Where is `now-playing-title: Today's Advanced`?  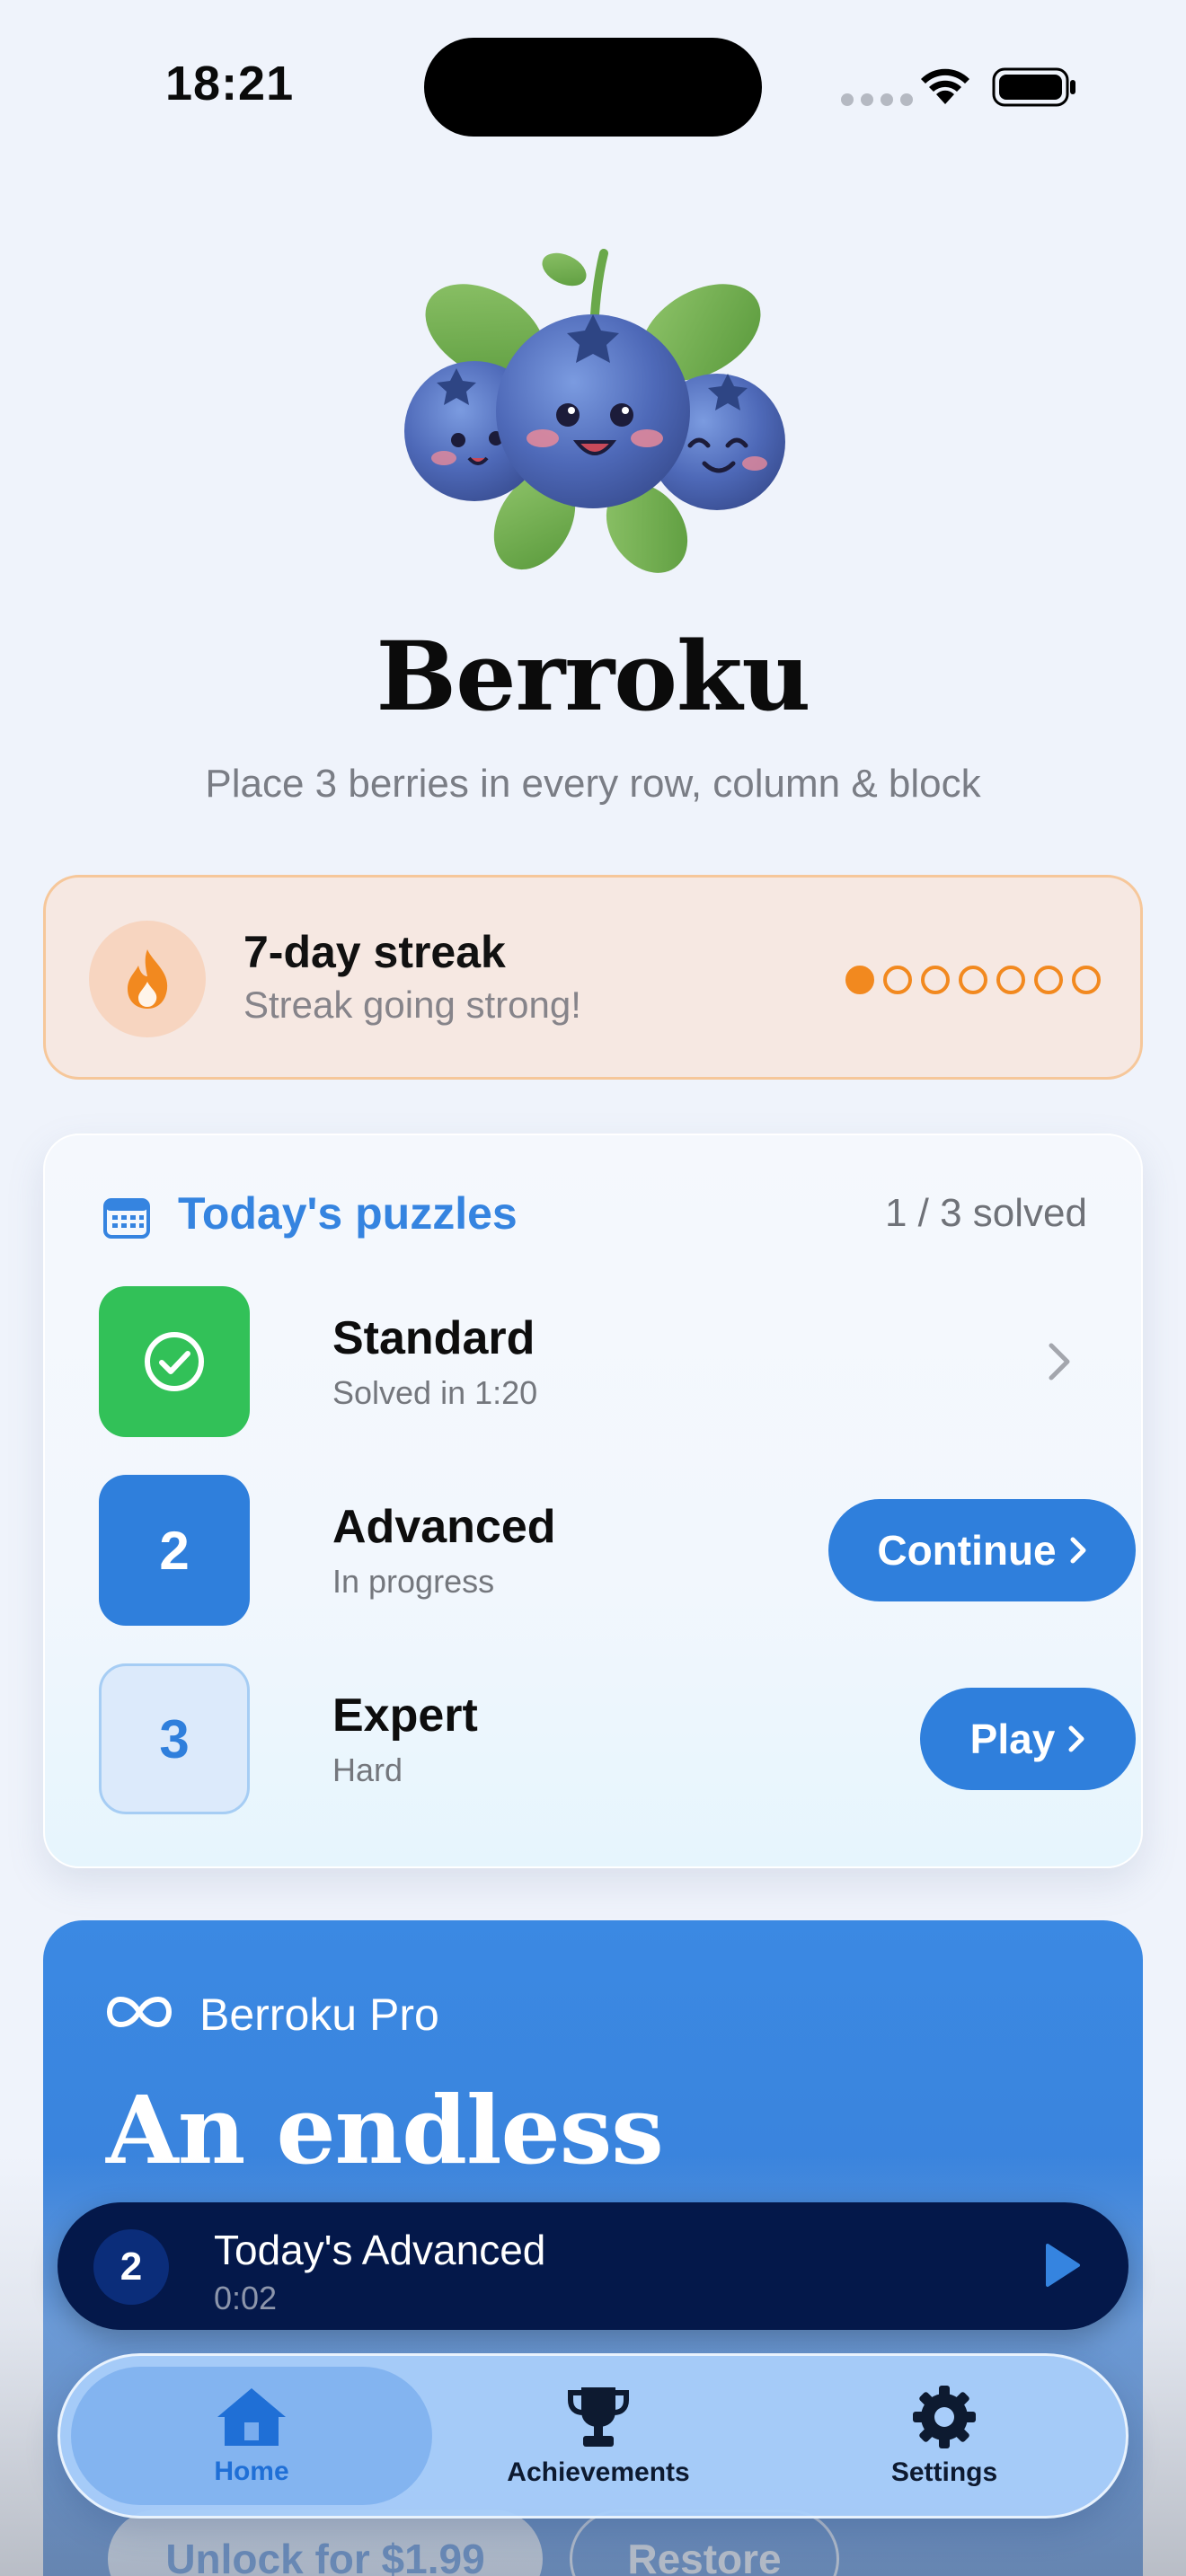
now-playing-title: Today's Advanced is located at coordinates (380, 2250).